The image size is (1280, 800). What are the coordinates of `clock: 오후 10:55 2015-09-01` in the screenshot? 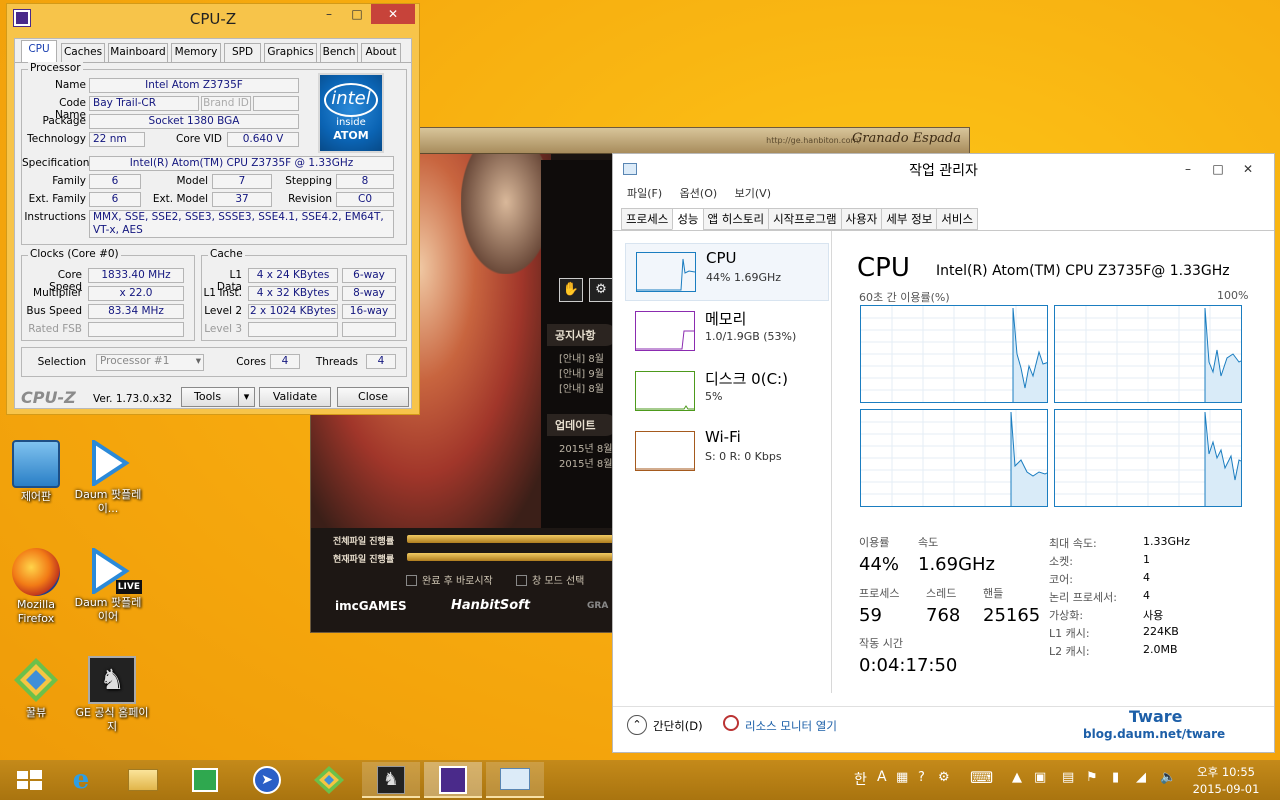 It's located at (1226, 780).